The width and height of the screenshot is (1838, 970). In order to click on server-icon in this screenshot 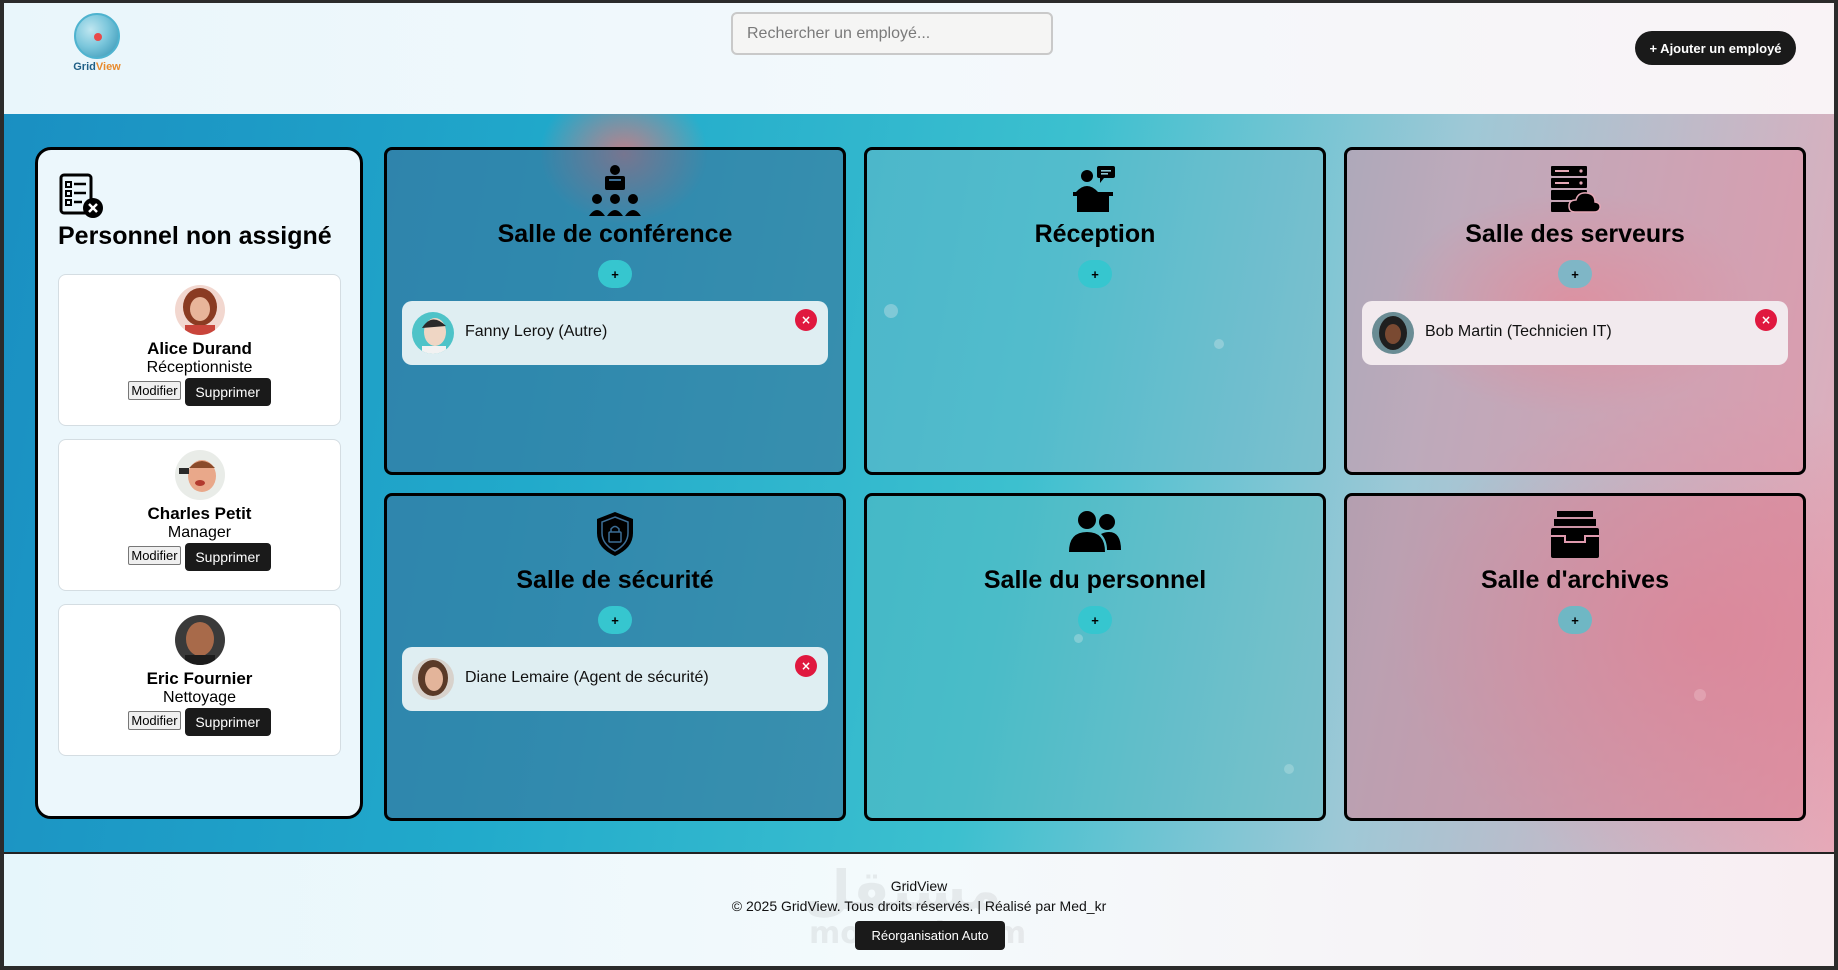, I will do `click(1575, 191)`.